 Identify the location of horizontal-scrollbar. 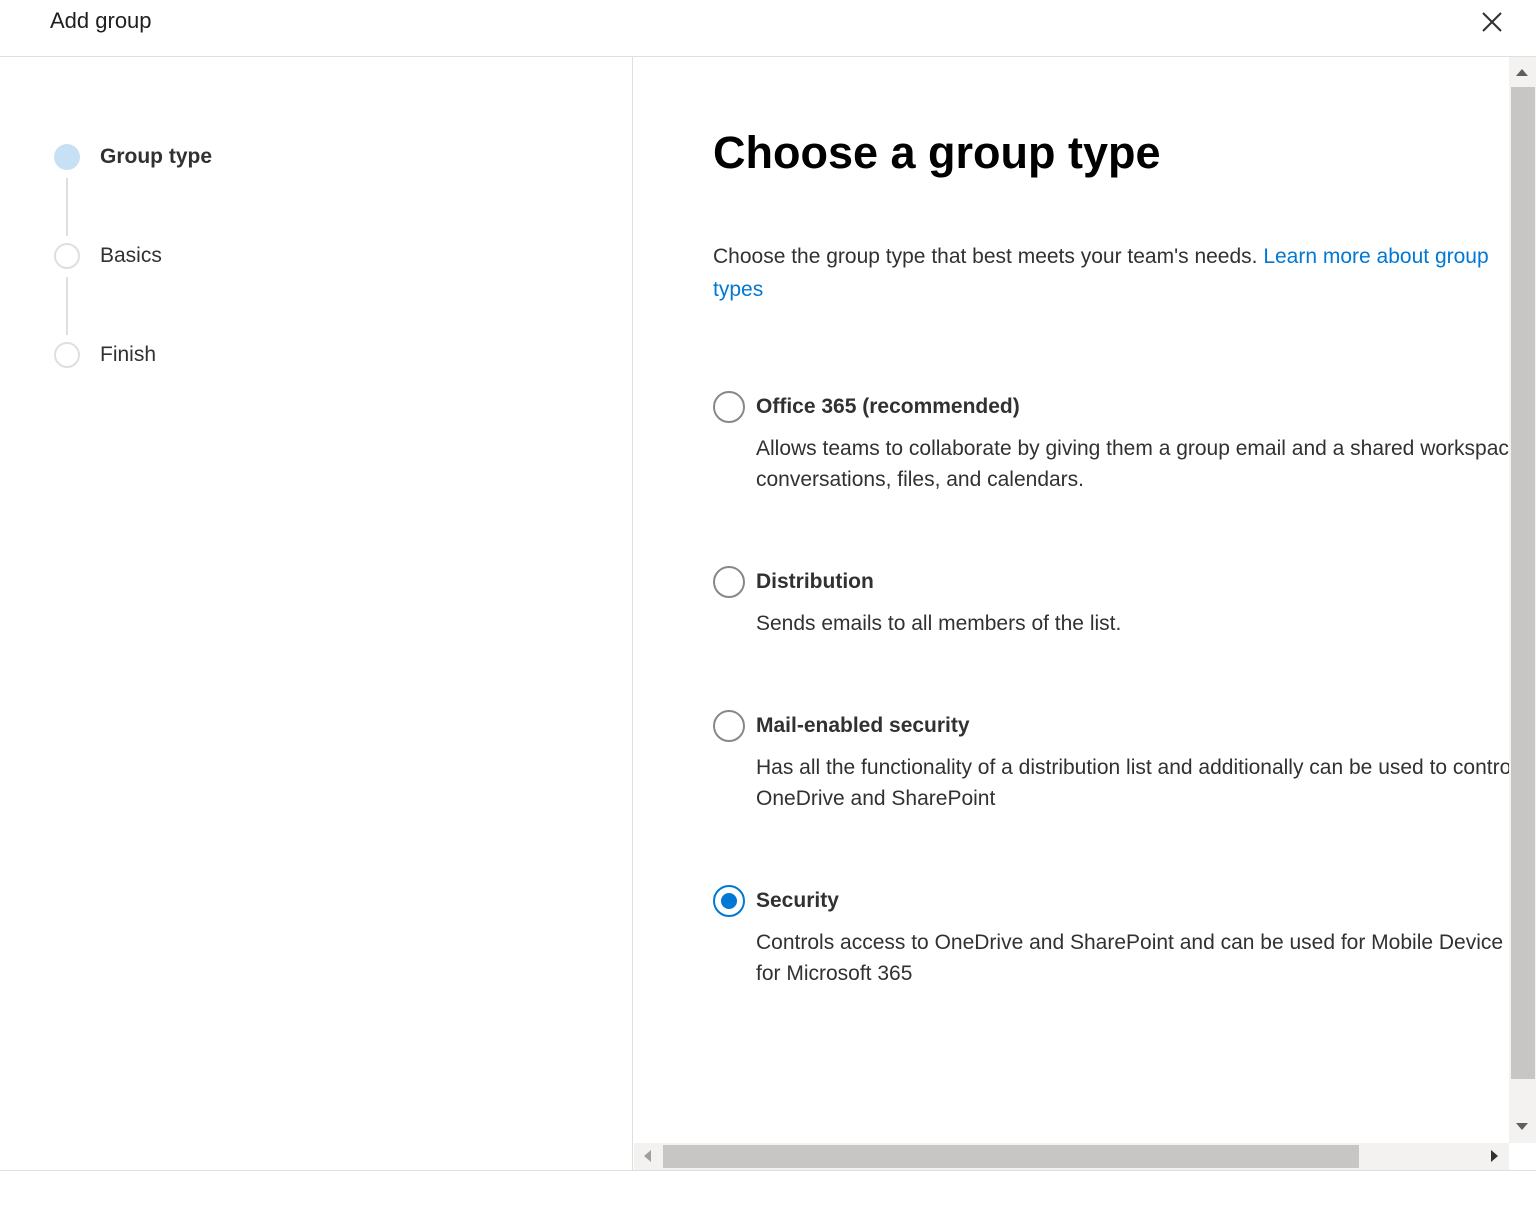
(1071, 1156).